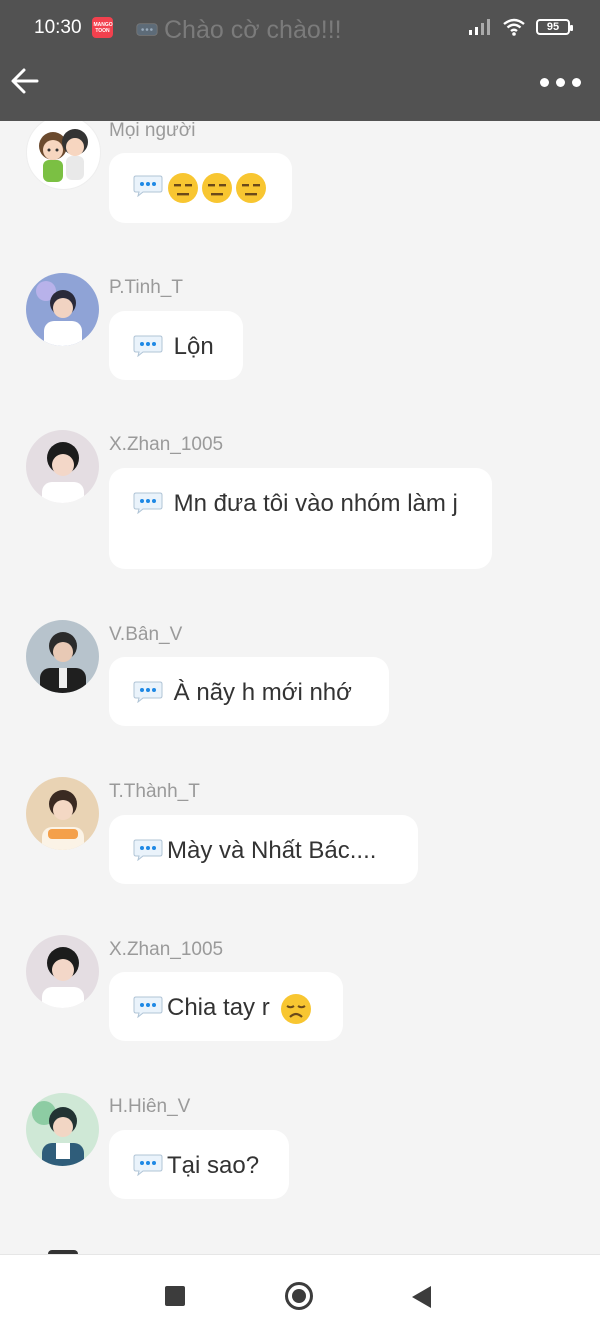 The image size is (600, 1334). I want to click on recent-apps-square-icon, so click(175, 1296).